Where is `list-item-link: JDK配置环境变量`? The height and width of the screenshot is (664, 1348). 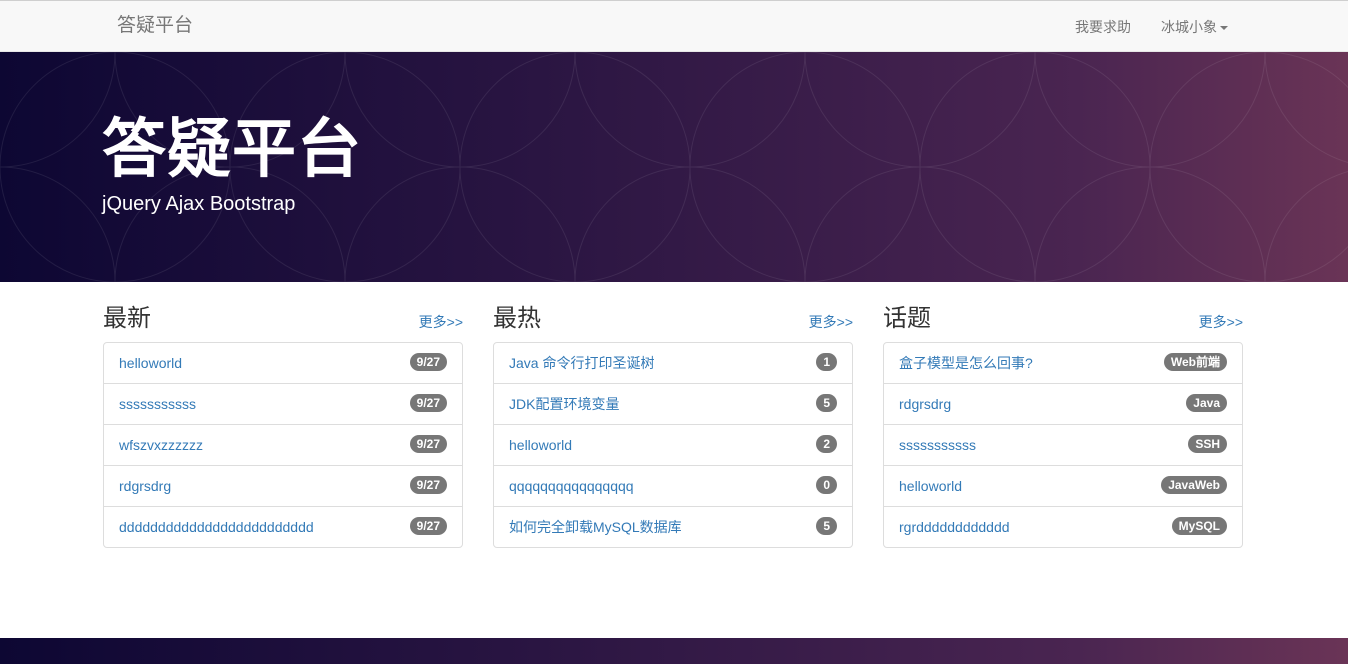
list-item-link: JDK配置环境变量 is located at coordinates (564, 404).